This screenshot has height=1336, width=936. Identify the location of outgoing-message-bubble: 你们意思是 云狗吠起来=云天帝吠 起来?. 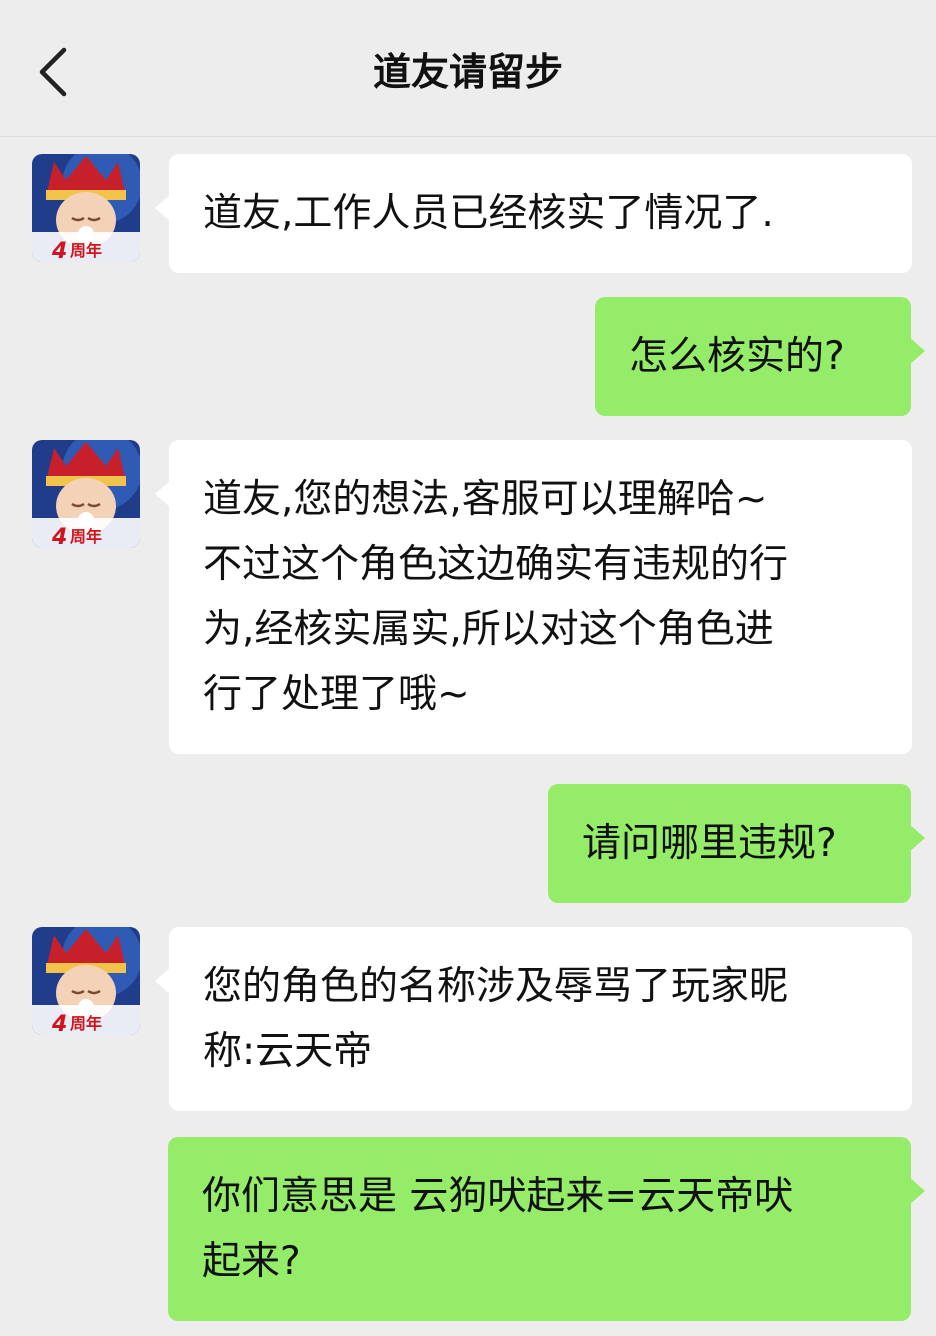
(546, 1229).